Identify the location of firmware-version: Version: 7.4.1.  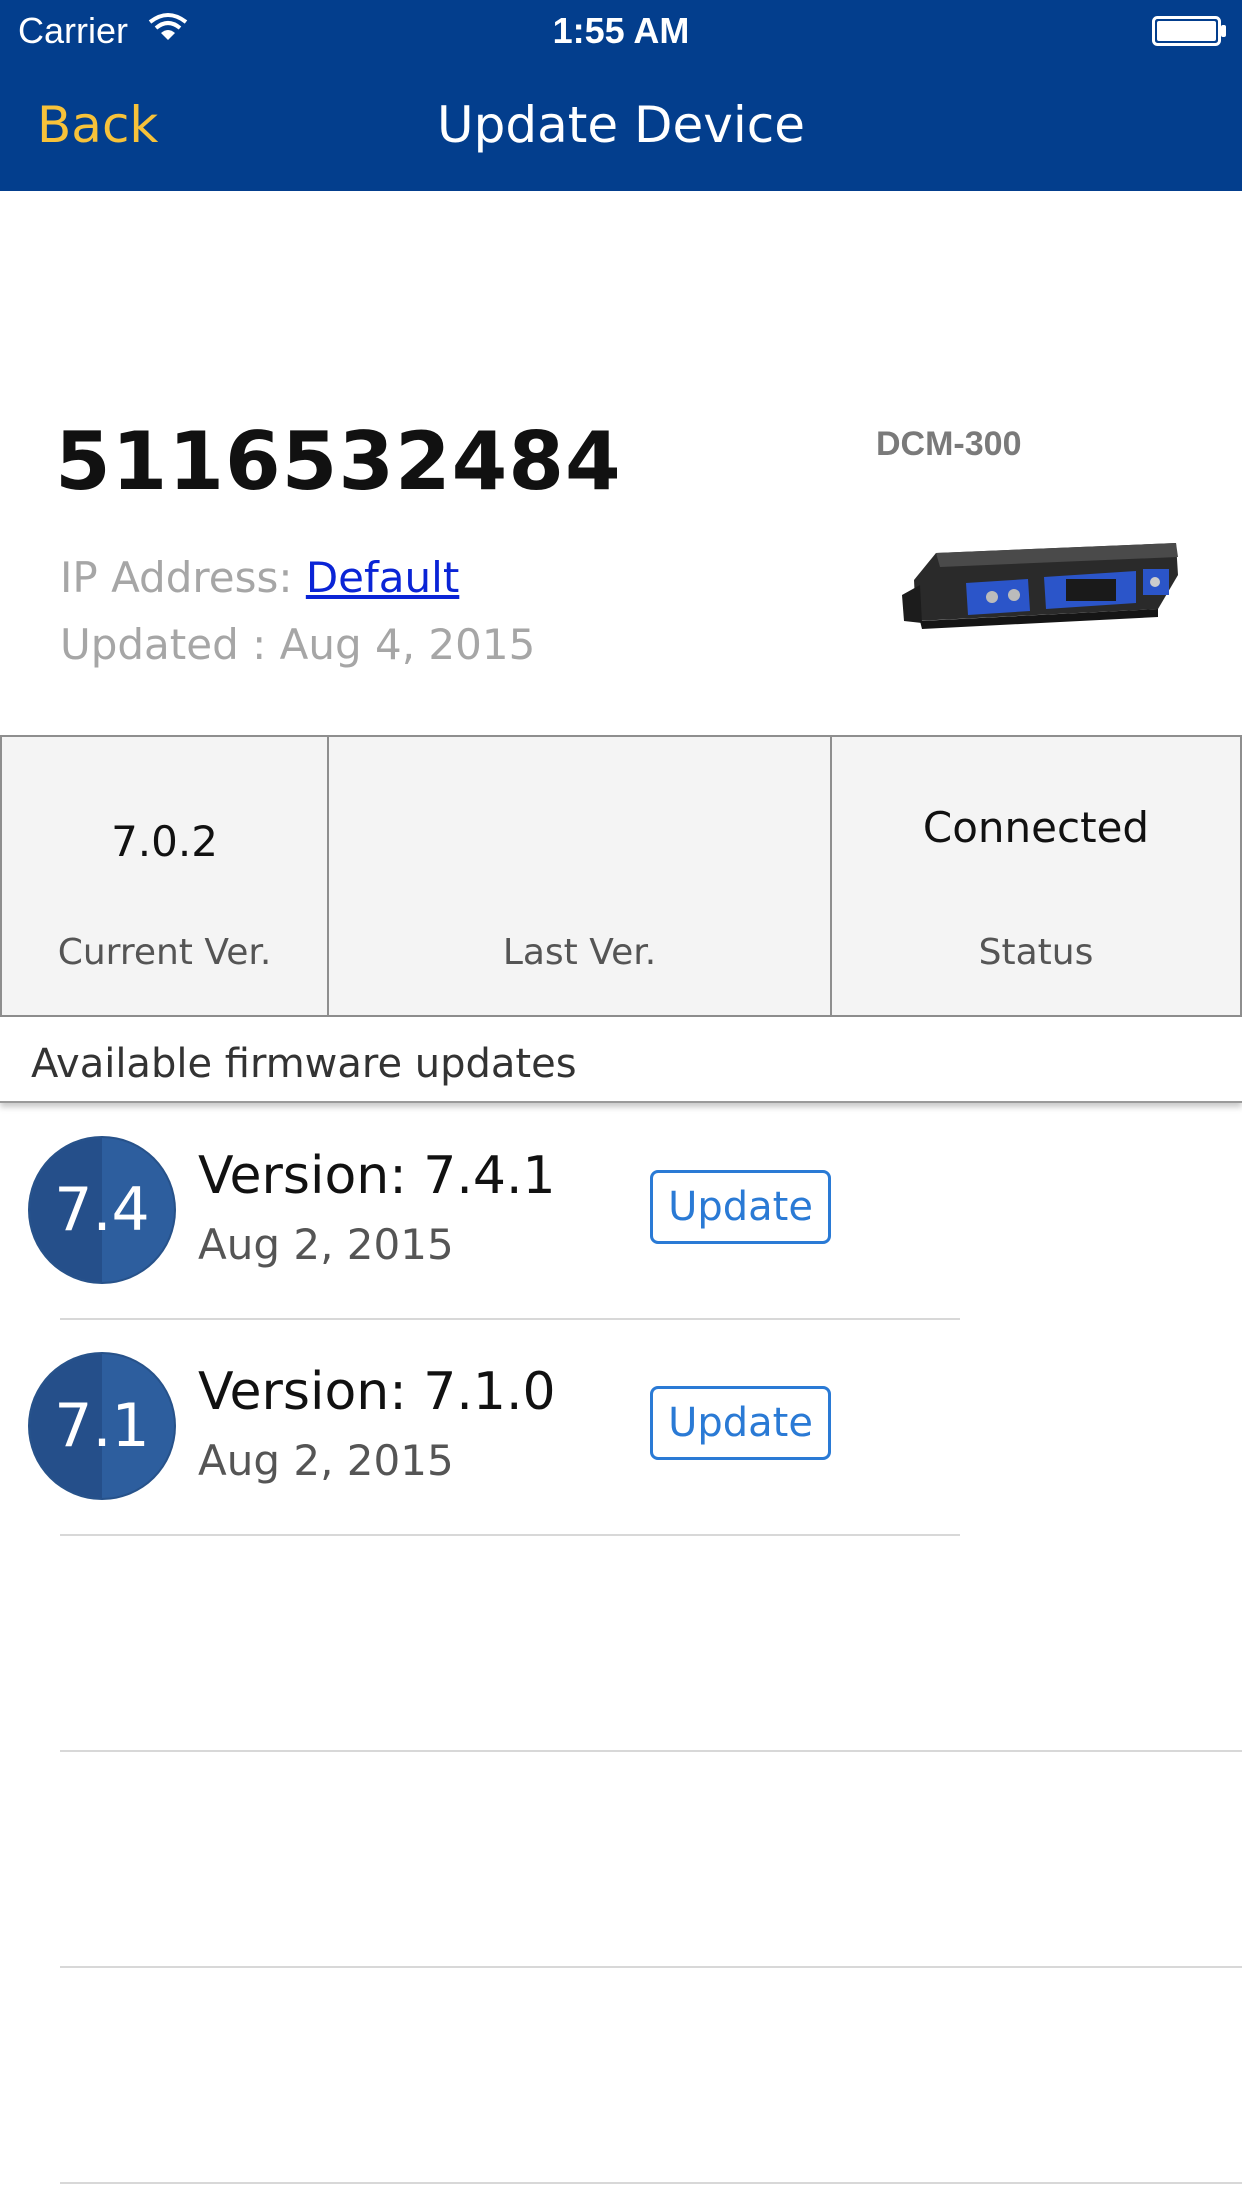
(377, 1176).